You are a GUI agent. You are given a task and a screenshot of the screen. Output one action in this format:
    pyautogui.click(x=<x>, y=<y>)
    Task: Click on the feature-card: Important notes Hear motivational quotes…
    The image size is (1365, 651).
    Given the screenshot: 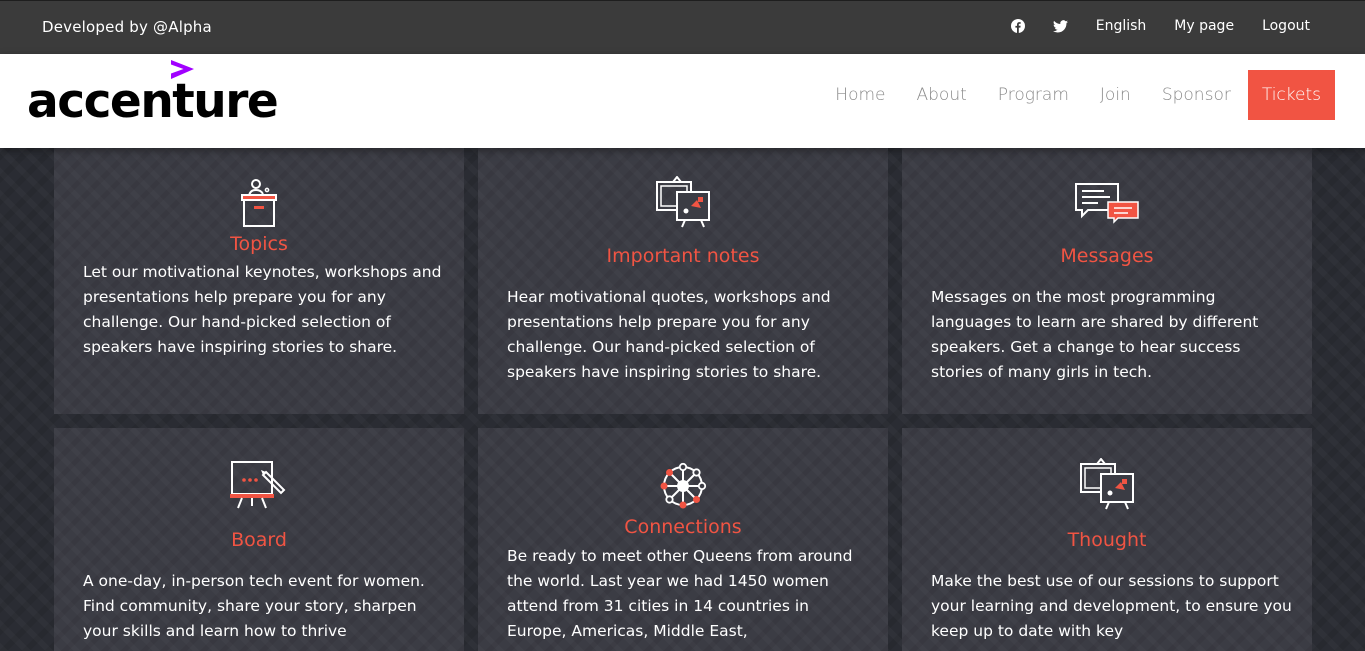 What is the action you would take?
    pyautogui.click(x=683, y=281)
    